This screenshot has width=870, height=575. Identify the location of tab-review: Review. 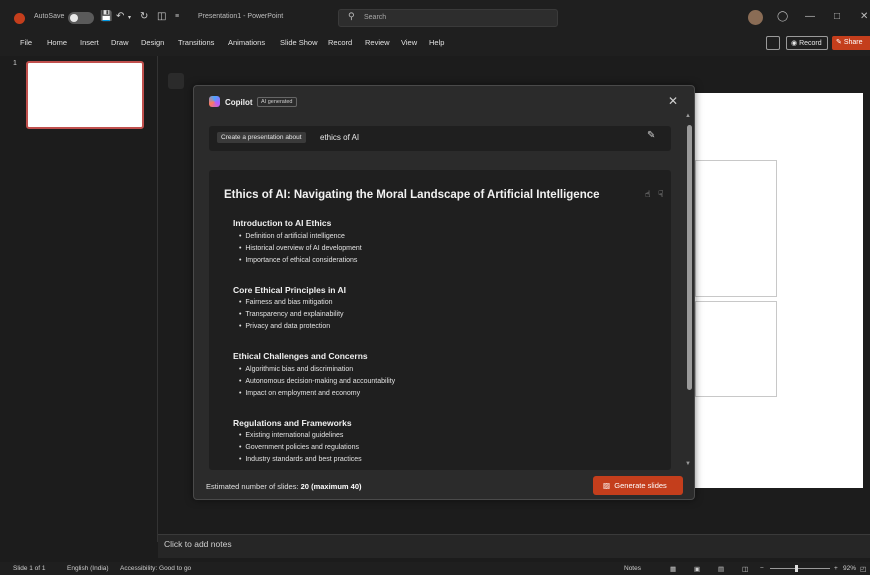
(377, 42).